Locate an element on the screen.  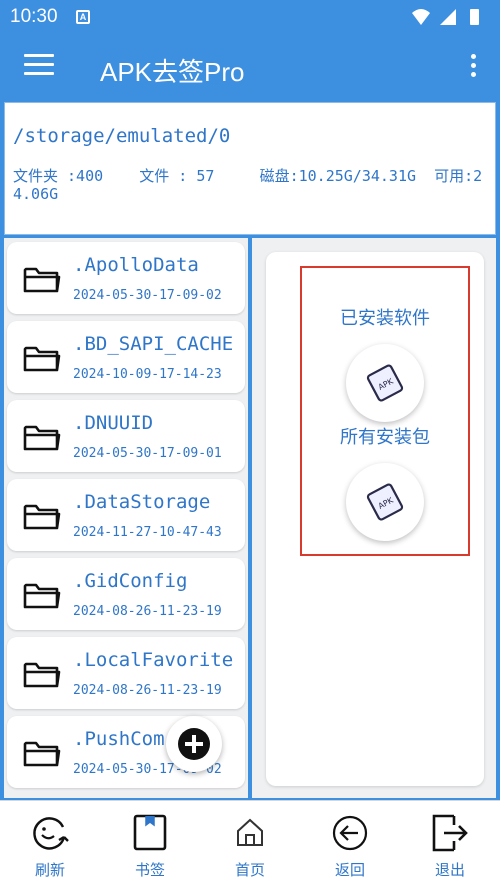
back-icon is located at coordinates (350, 833).